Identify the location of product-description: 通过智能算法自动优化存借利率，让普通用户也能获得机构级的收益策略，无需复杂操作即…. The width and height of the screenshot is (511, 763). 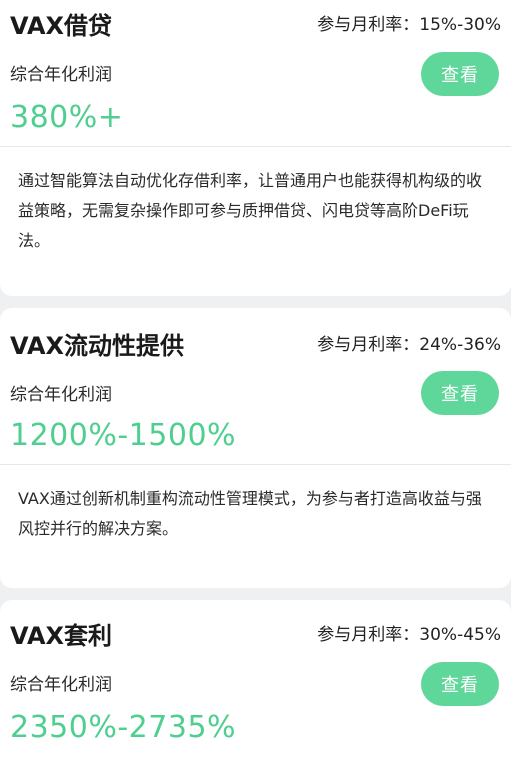
(250, 210).